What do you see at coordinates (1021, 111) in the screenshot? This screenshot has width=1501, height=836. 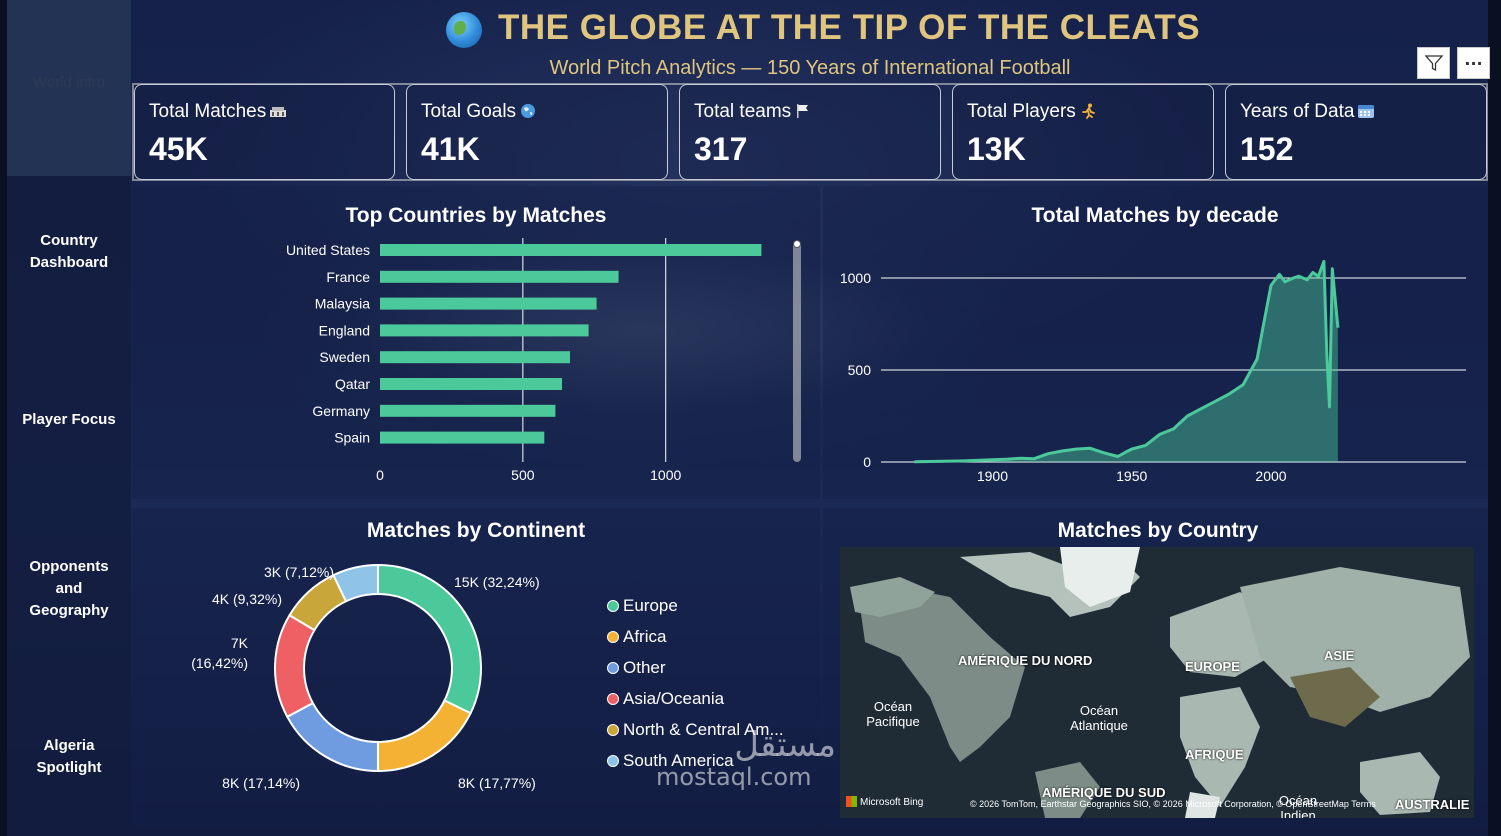 I see `kpi-label-text: Total Players` at bounding box center [1021, 111].